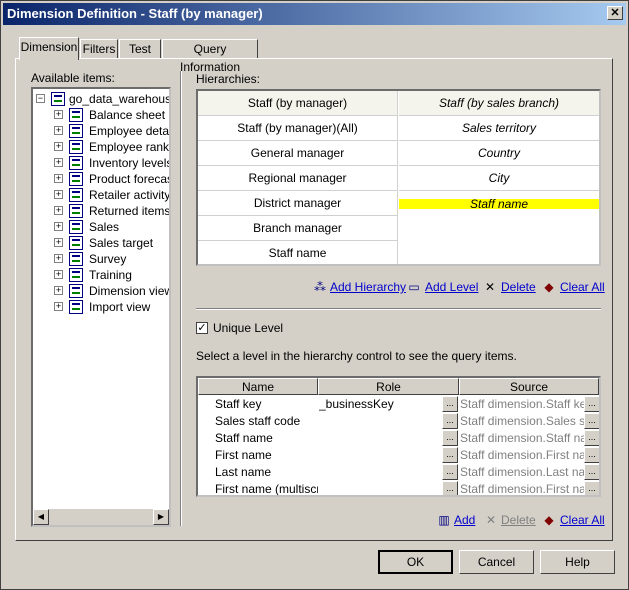 The width and height of the screenshot is (629, 590). I want to click on query-item-role: _businessKey, so click(379, 404).